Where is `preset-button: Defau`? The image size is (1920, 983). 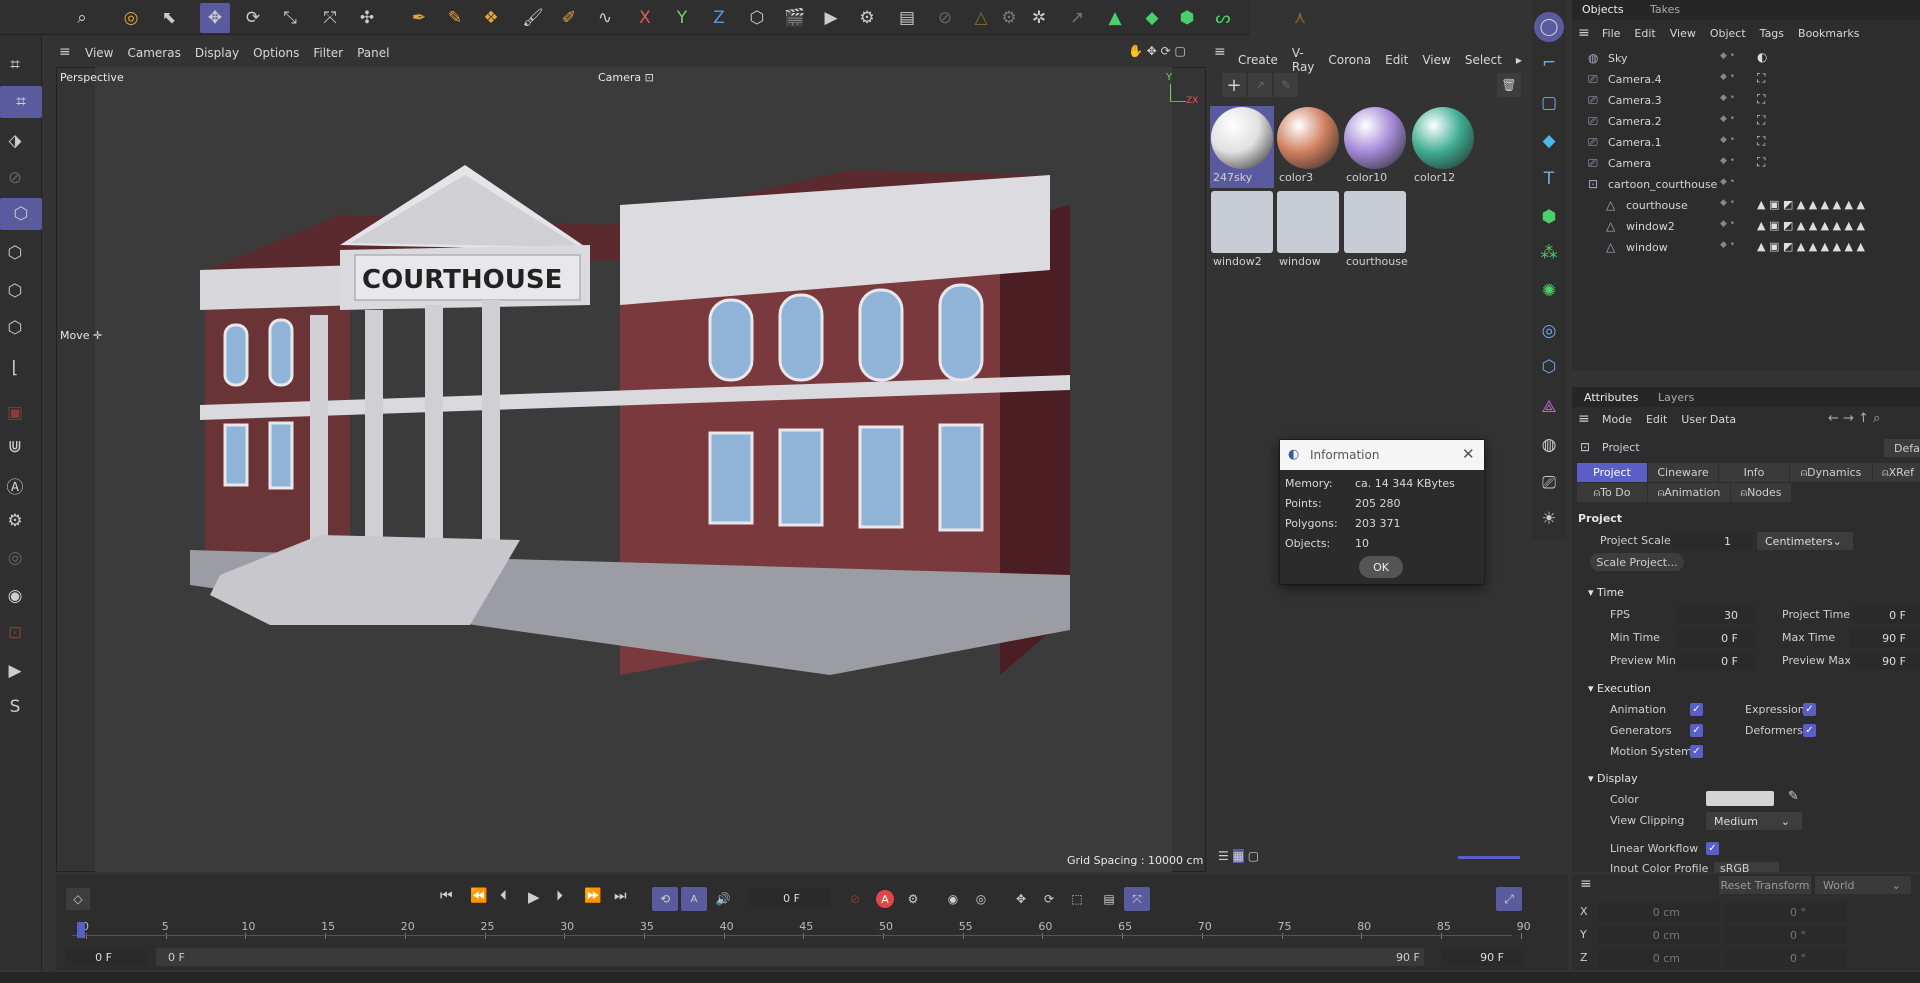 preset-button: Defau is located at coordinates (1902, 448).